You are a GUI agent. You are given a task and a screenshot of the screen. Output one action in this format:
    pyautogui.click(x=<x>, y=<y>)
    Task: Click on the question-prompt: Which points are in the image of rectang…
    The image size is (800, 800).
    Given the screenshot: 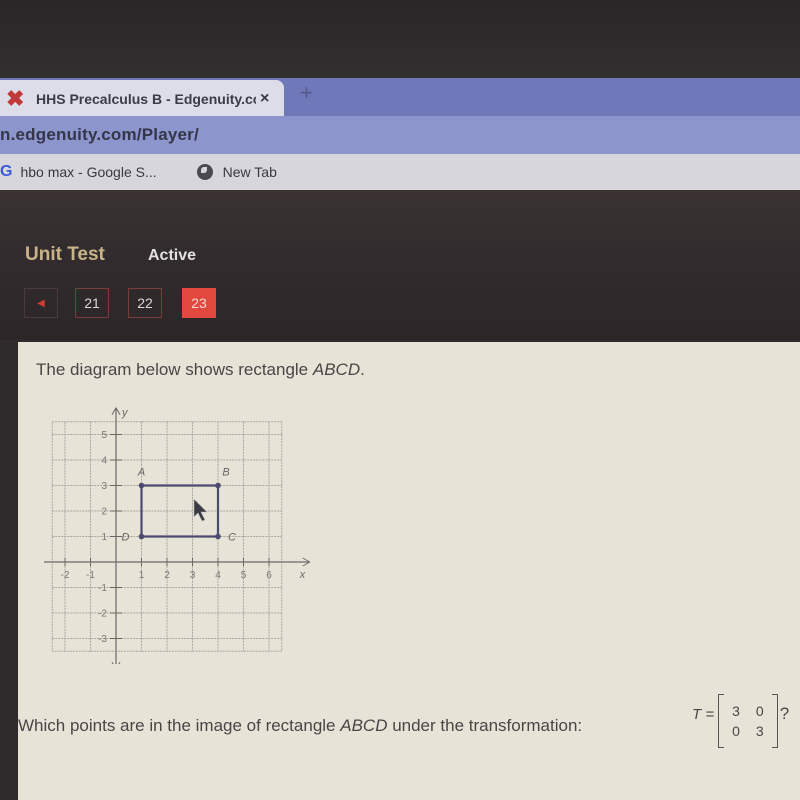 What is the action you would take?
    pyautogui.click(x=300, y=726)
    